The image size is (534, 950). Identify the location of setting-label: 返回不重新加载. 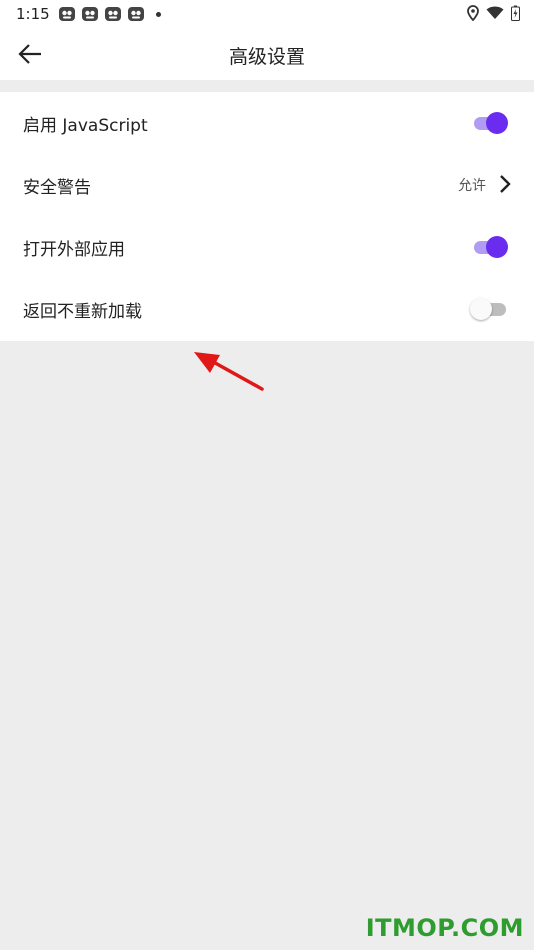
(82, 311).